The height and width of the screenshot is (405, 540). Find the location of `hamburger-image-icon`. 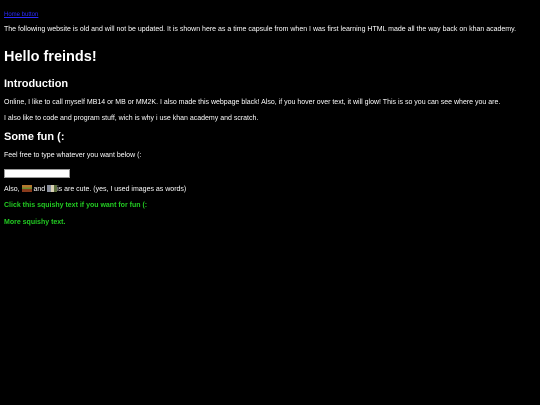

hamburger-image-icon is located at coordinates (26, 188).